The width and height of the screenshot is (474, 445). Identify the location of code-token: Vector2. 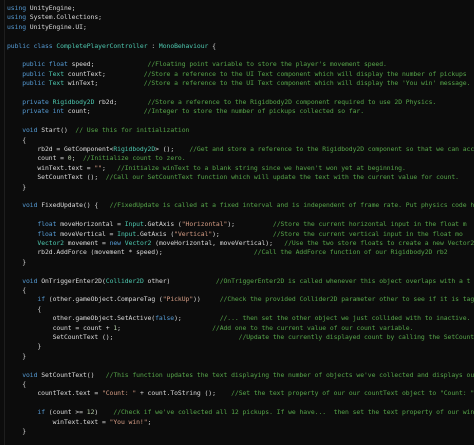
(138, 243).